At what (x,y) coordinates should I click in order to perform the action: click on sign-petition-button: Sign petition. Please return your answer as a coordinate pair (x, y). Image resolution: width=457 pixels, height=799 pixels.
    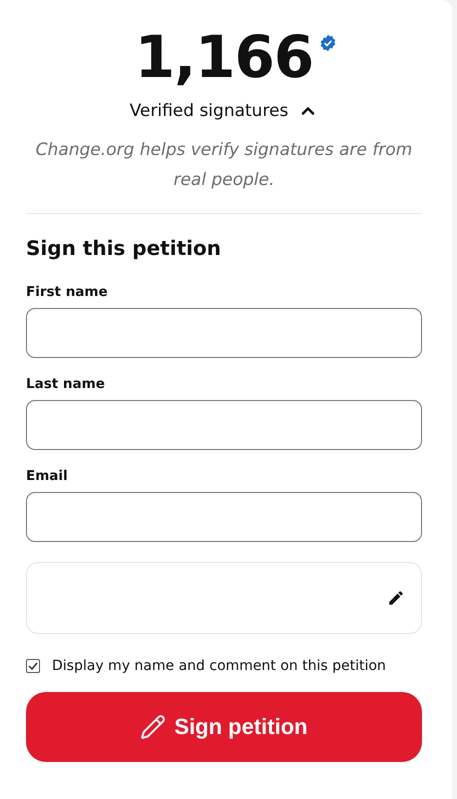
    Looking at the image, I should click on (224, 727).